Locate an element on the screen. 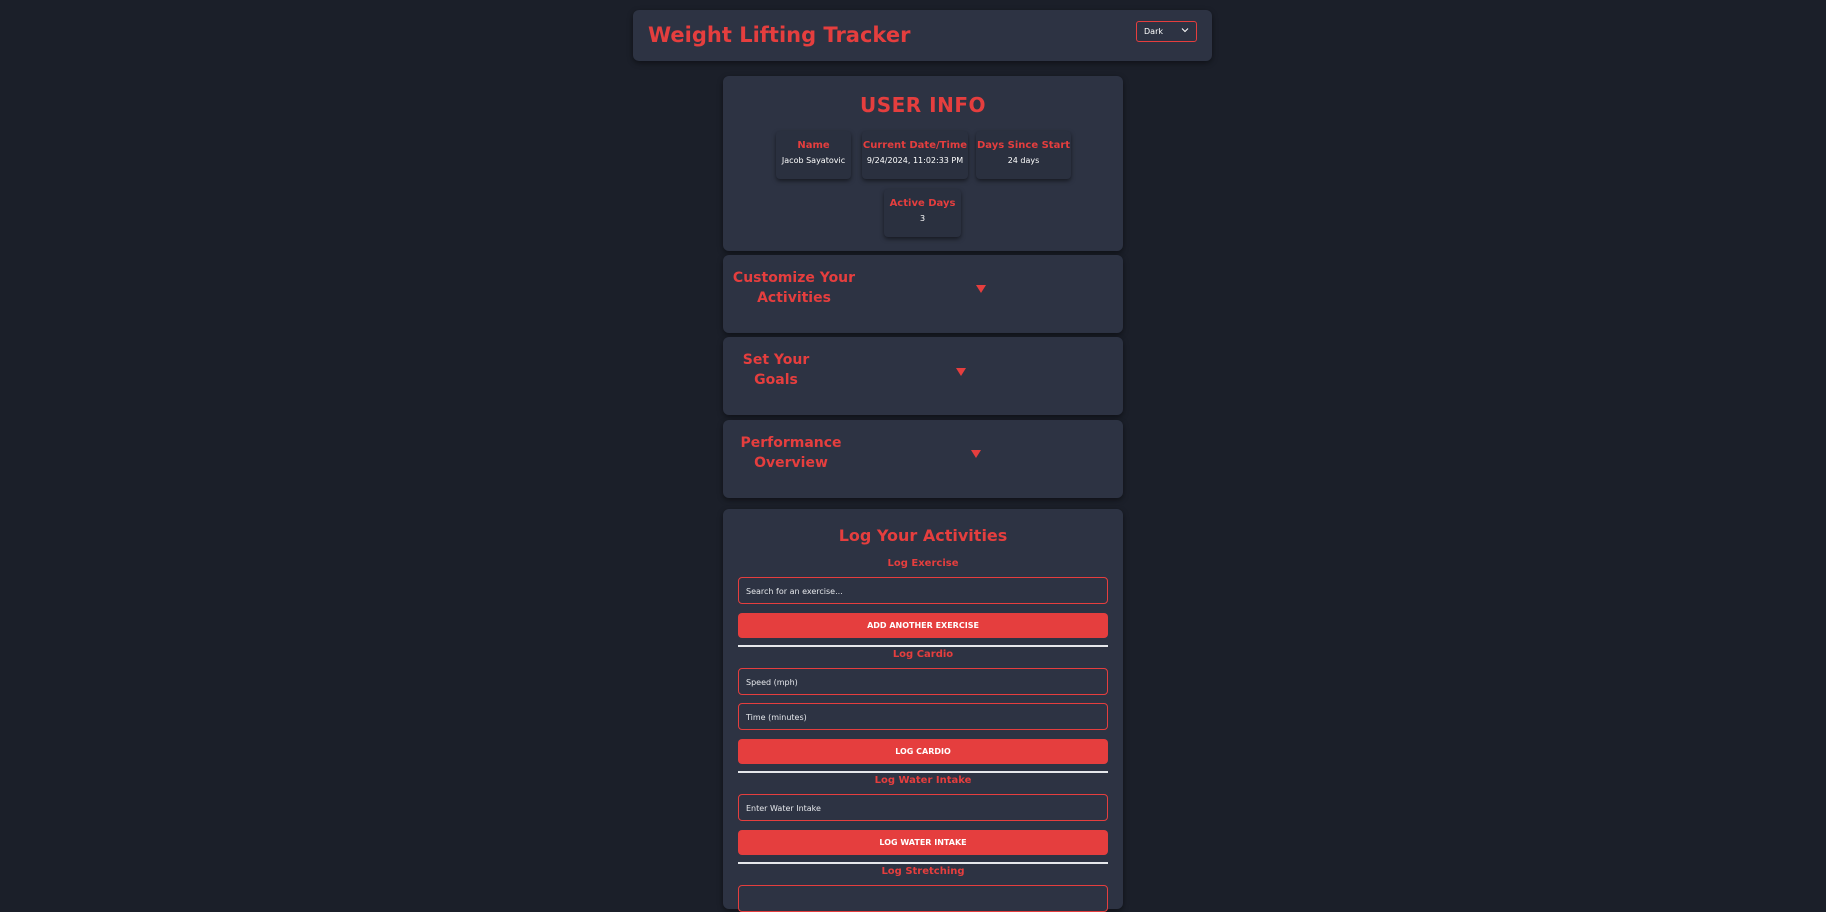 The image size is (1826, 912). section-title-line: Goals is located at coordinates (776, 380).